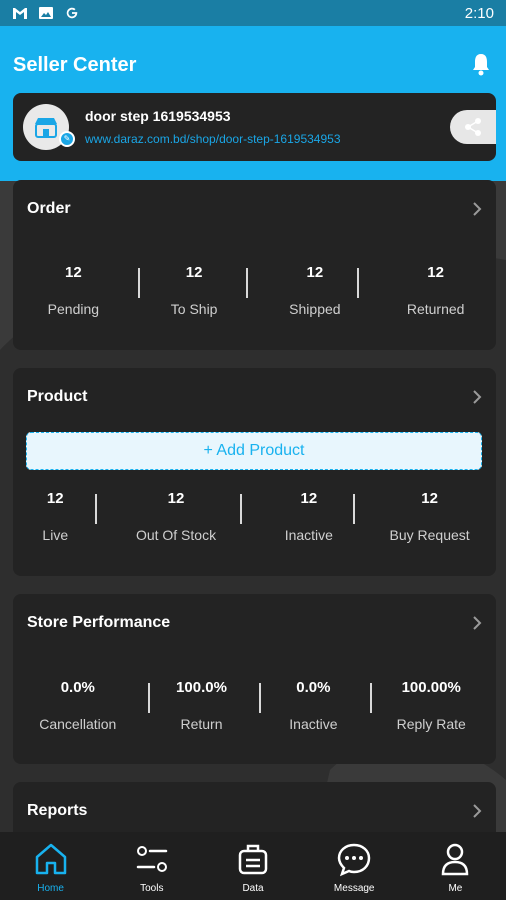 The height and width of the screenshot is (900, 506). Describe the element at coordinates (429, 516) in the screenshot. I see `product-stat-buy-request: 12 Buy Request` at that location.